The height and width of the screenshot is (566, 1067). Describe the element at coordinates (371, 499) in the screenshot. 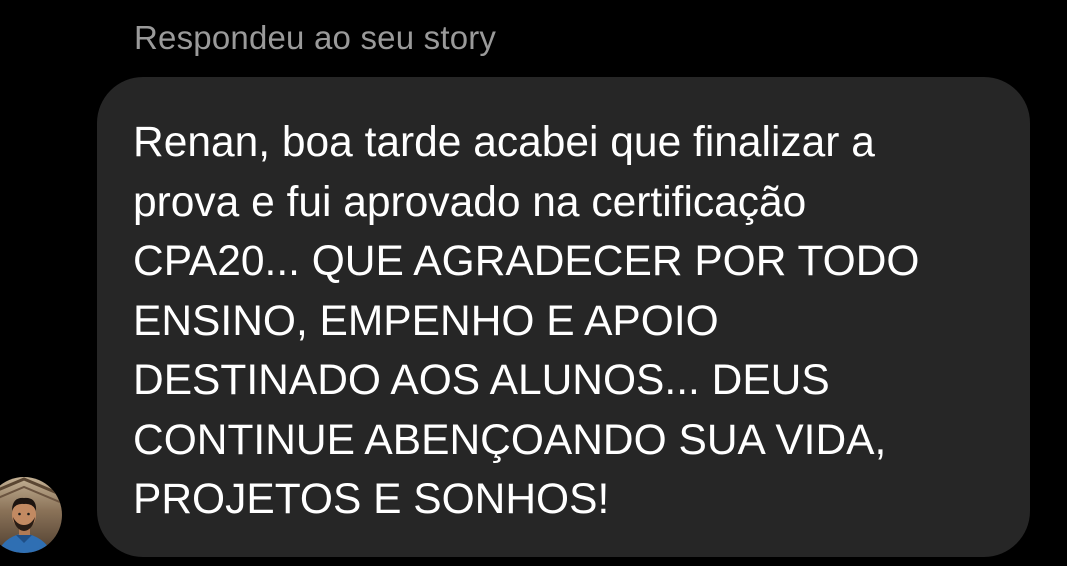

I see `message-line: PROJETOS E SONHOS!` at that location.